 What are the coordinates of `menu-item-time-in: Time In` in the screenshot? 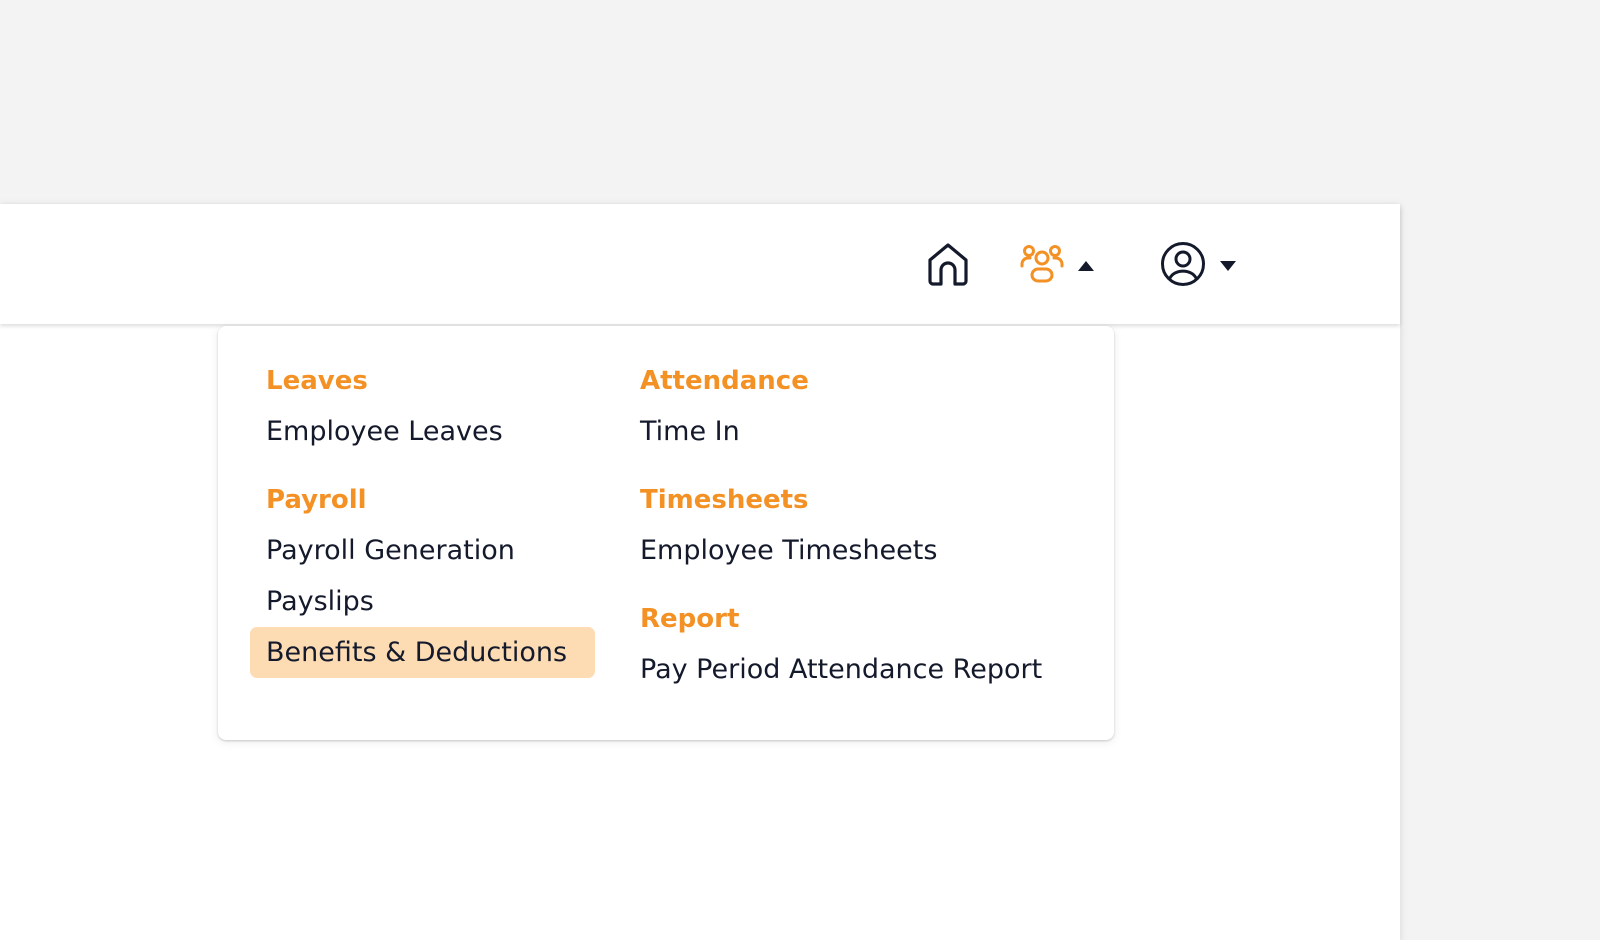 It's located at (854, 431).